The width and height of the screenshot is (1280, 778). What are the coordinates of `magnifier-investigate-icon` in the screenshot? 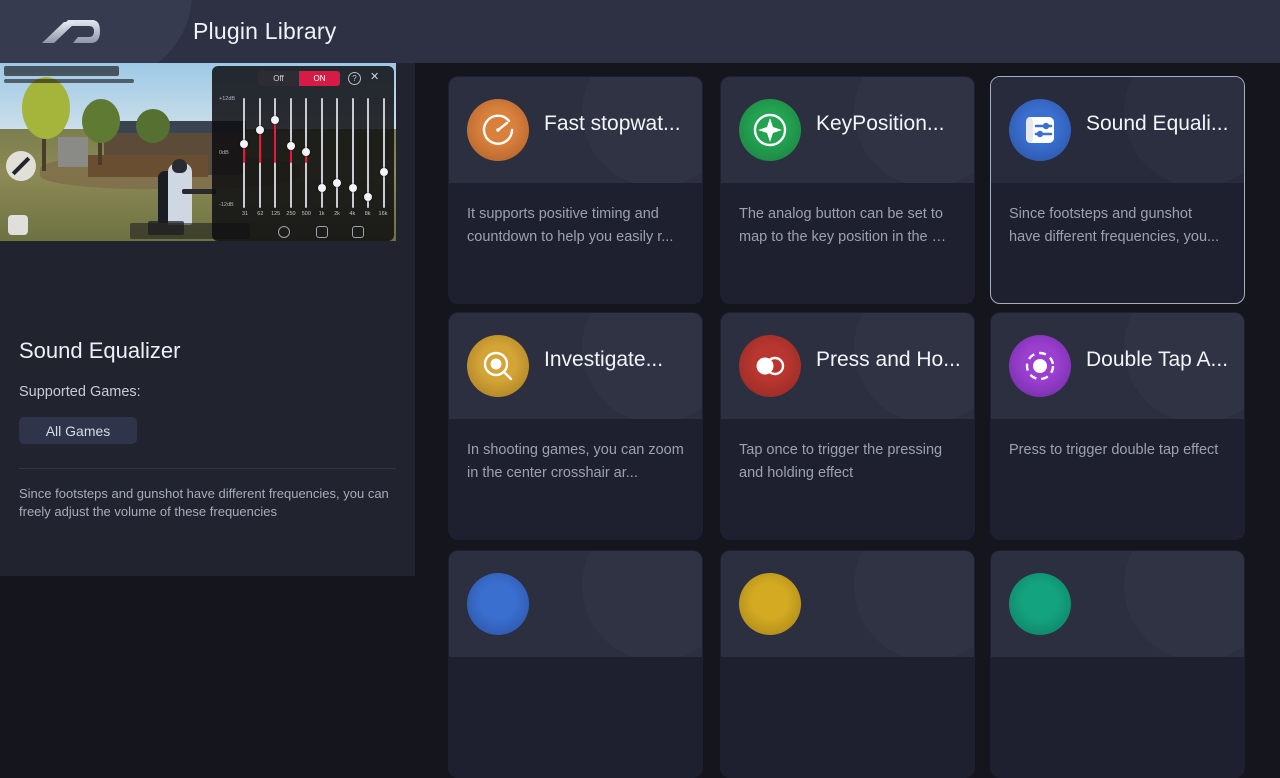 It's located at (498, 366).